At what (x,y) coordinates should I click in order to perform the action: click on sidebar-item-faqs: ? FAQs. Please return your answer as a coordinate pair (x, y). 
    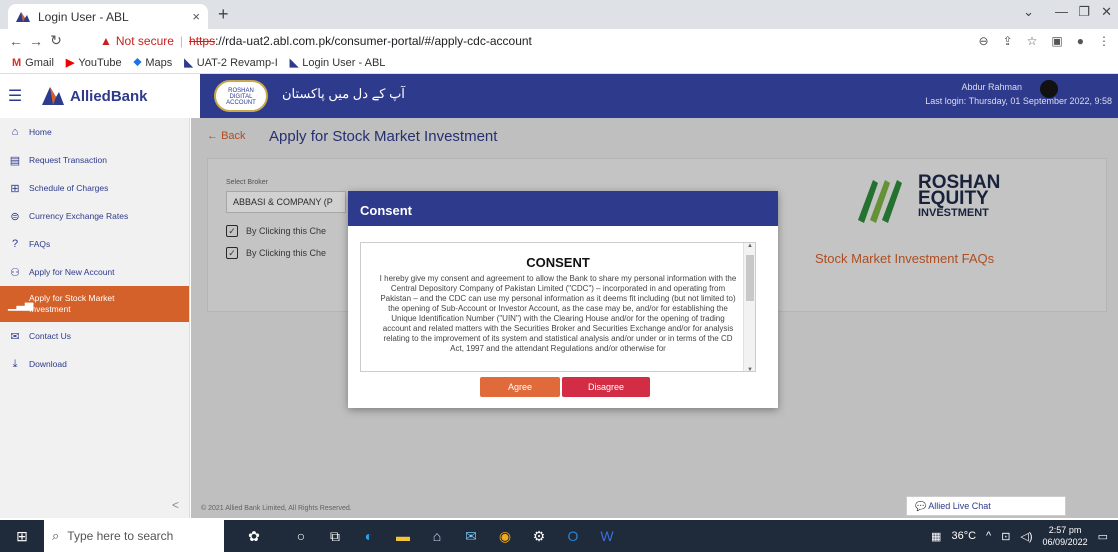
    Looking at the image, I should click on (94, 244).